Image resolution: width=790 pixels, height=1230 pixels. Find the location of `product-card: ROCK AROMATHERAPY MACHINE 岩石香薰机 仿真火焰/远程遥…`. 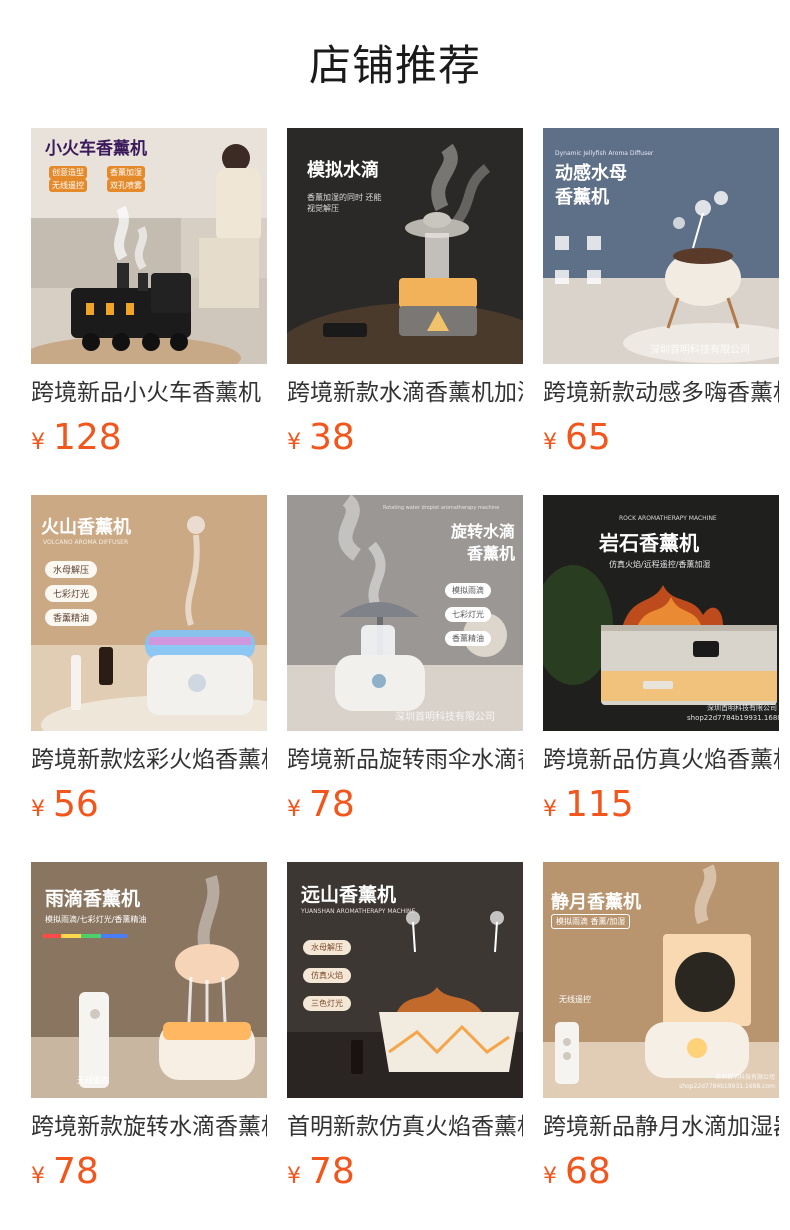

product-card: ROCK AROMATHERAPY MACHINE 岩石香薰机 仿真火焰/远程遥… is located at coordinates (661, 678).